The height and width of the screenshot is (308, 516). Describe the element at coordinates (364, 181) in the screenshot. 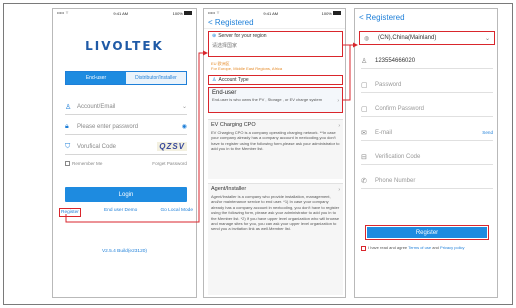

I see `phone-icon: ✆` at that location.